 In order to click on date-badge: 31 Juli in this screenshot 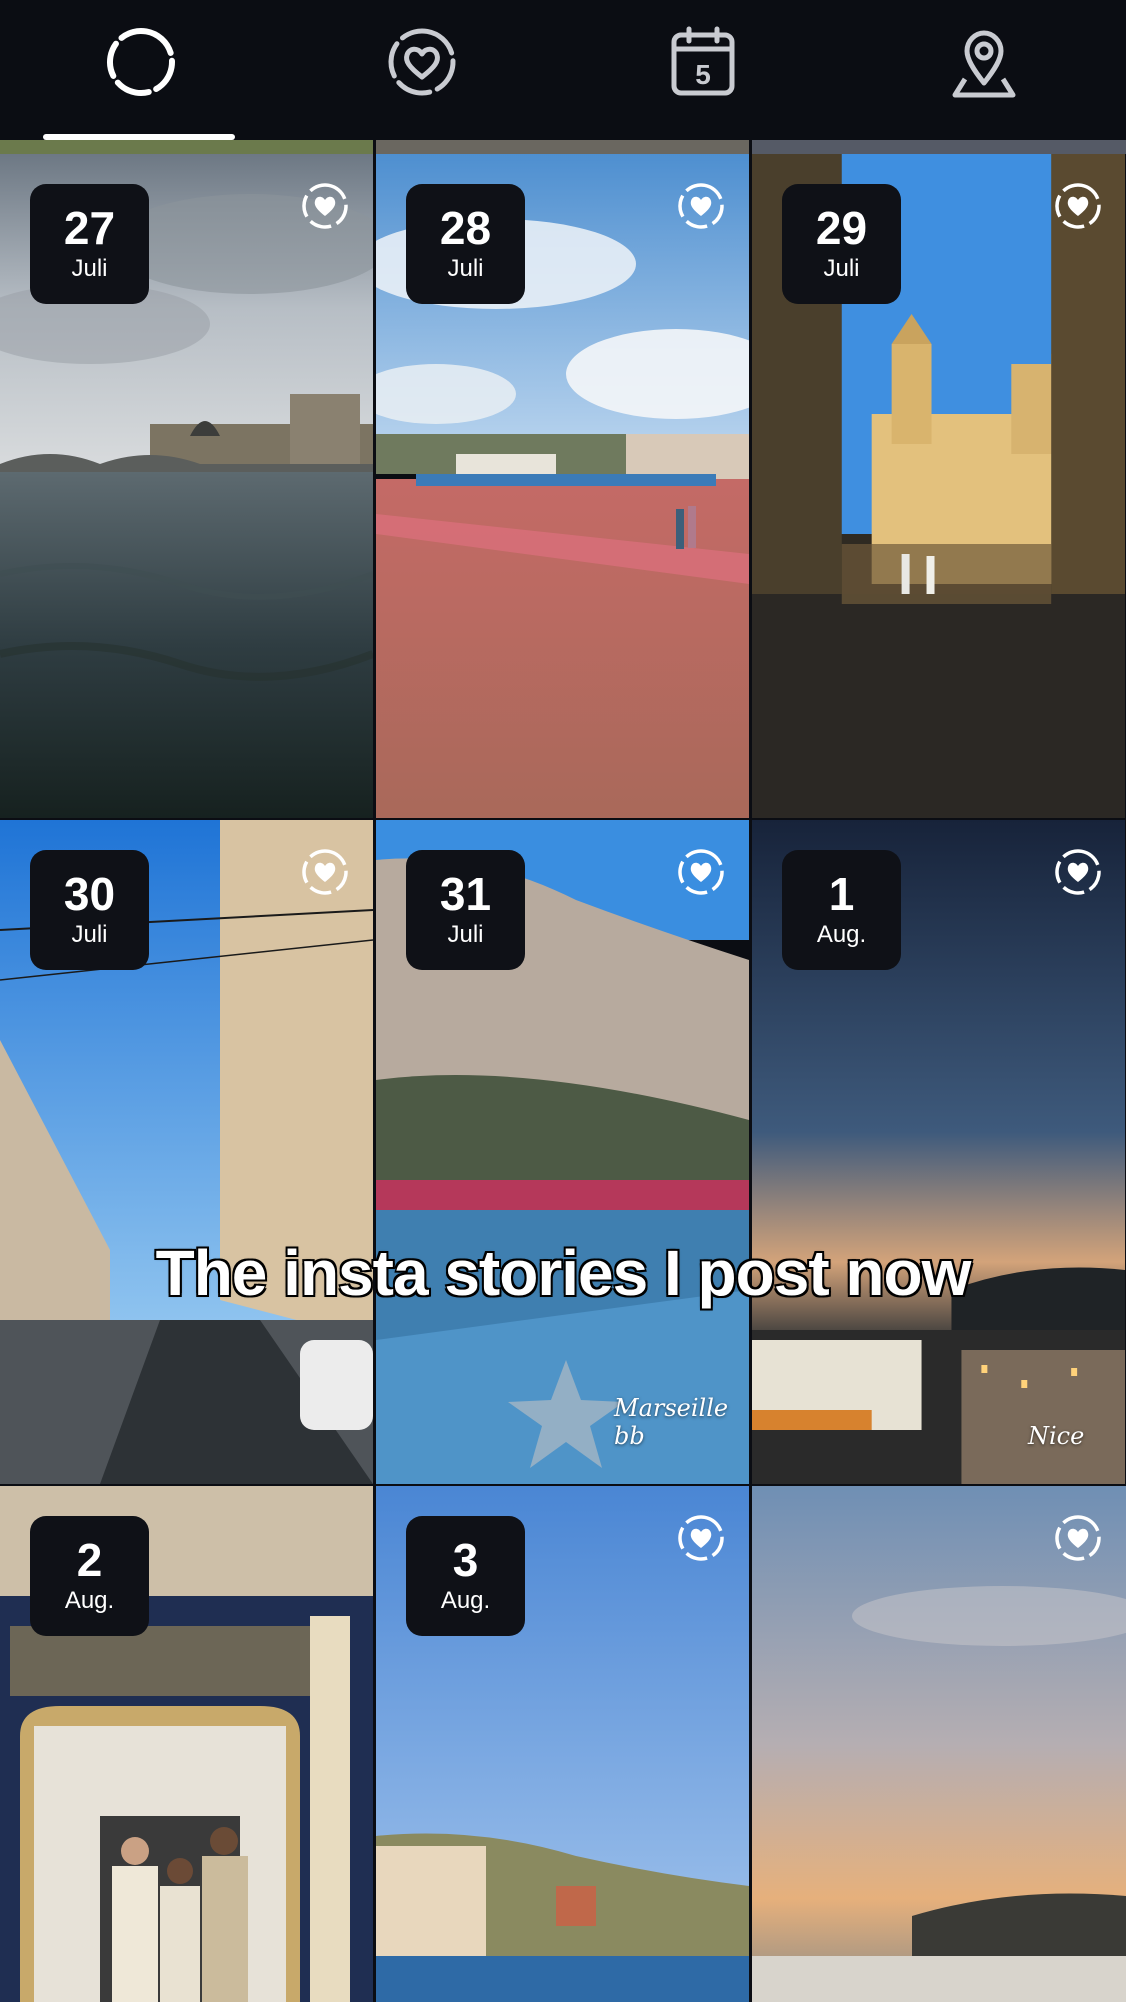, I will do `click(465, 910)`.